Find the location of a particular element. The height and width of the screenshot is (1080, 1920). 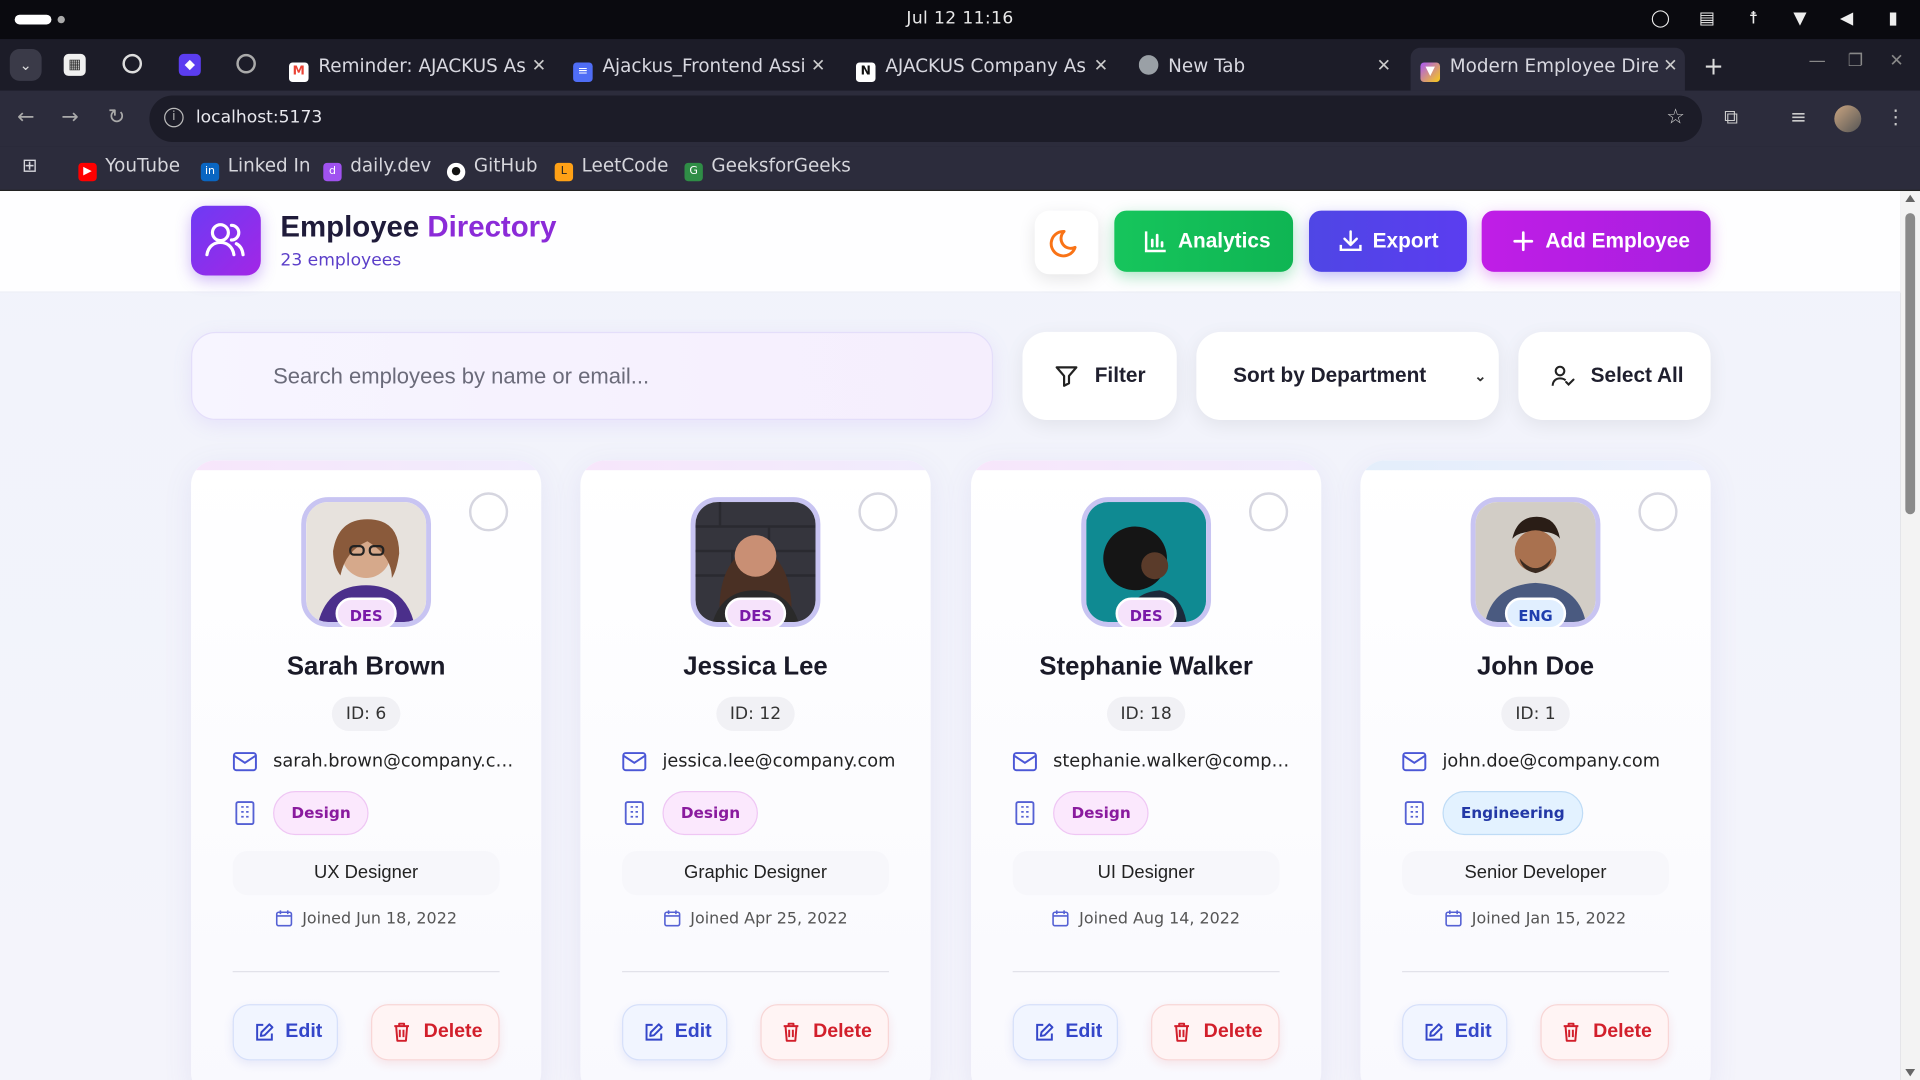

reload-icon: ↻ is located at coordinates (116, 117).